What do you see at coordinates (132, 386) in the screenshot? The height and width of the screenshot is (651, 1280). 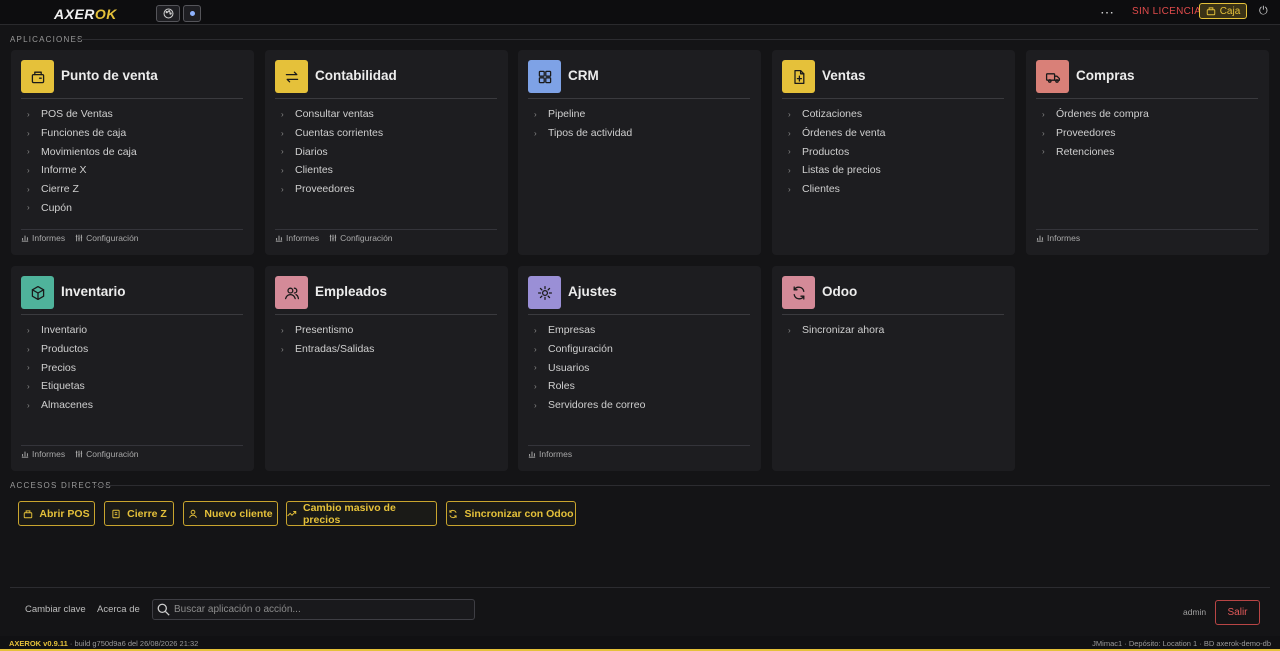 I see `app-menu-item-etiquetas: › Etiquetas` at bounding box center [132, 386].